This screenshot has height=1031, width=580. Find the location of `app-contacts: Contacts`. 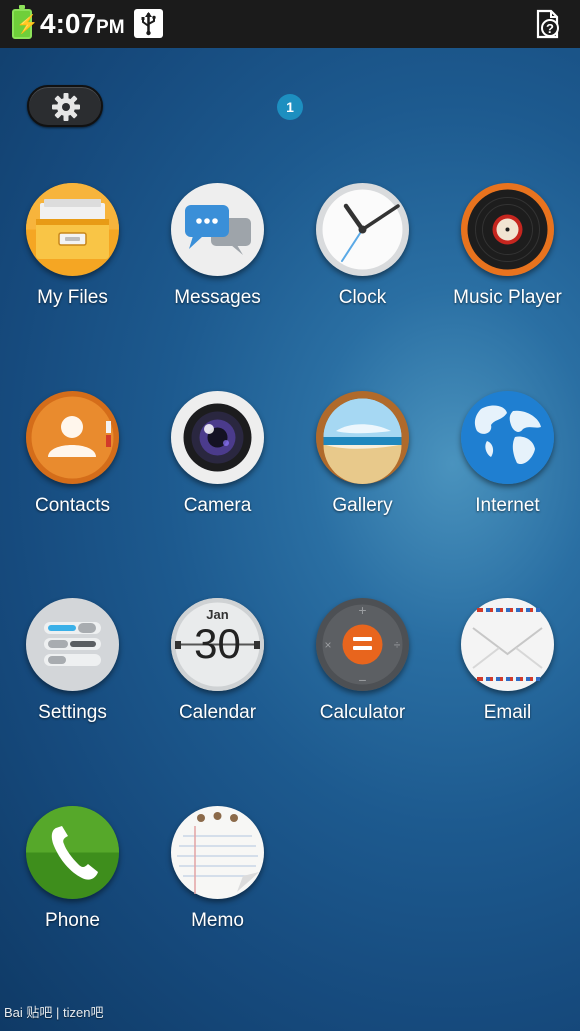

app-contacts: Contacts is located at coordinates (72, 471).